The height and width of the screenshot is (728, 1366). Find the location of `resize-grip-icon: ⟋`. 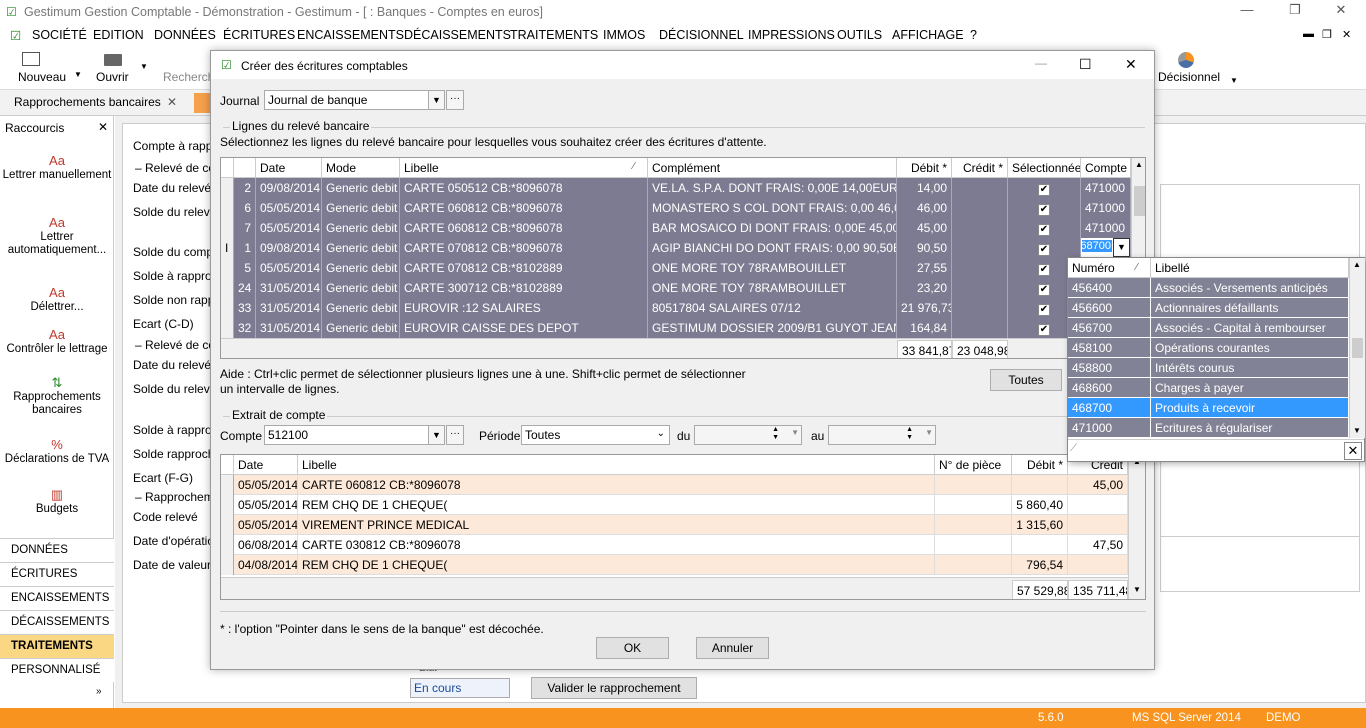

resize-grip-icon: ⟋ is located at coordinates (1073, 448).